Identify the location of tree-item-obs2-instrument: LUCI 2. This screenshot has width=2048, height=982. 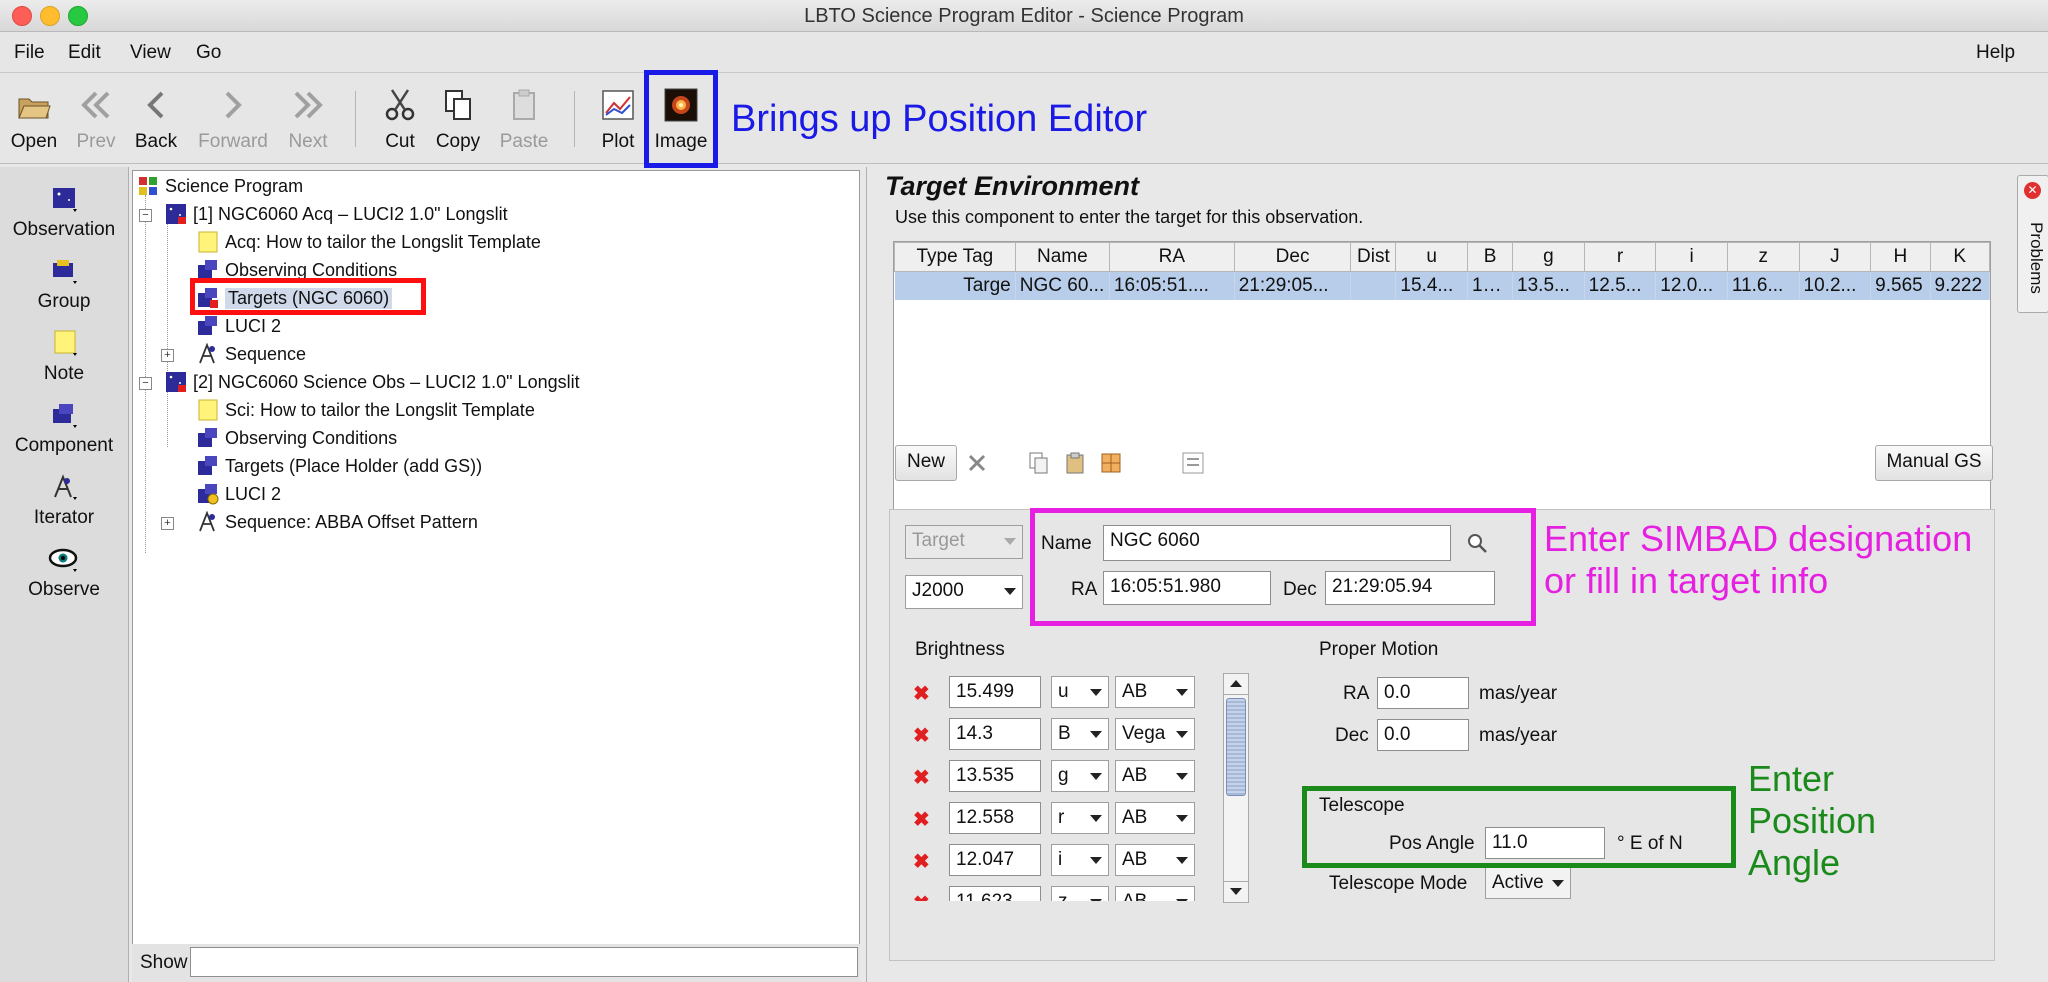
(239, 494).